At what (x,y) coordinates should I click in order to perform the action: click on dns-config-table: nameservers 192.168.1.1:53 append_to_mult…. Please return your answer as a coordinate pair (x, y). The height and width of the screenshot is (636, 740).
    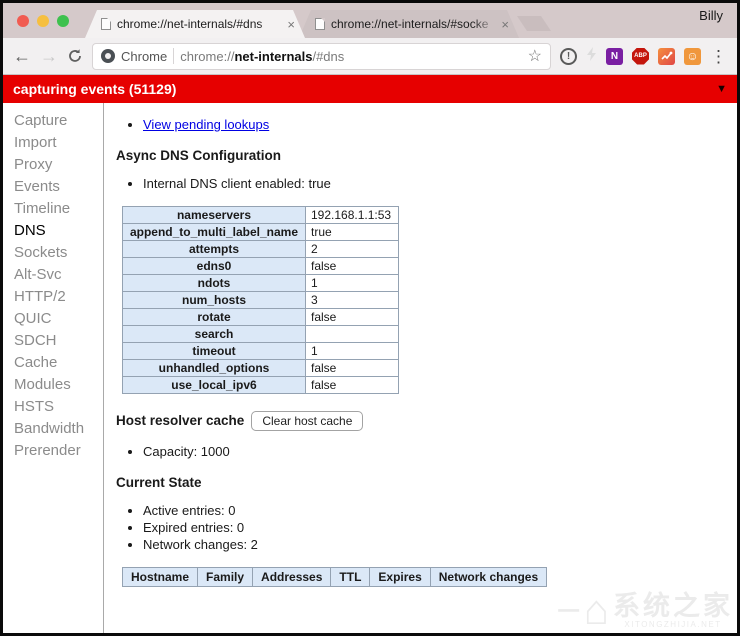
    Looking at the image, I should click on (260, 300).